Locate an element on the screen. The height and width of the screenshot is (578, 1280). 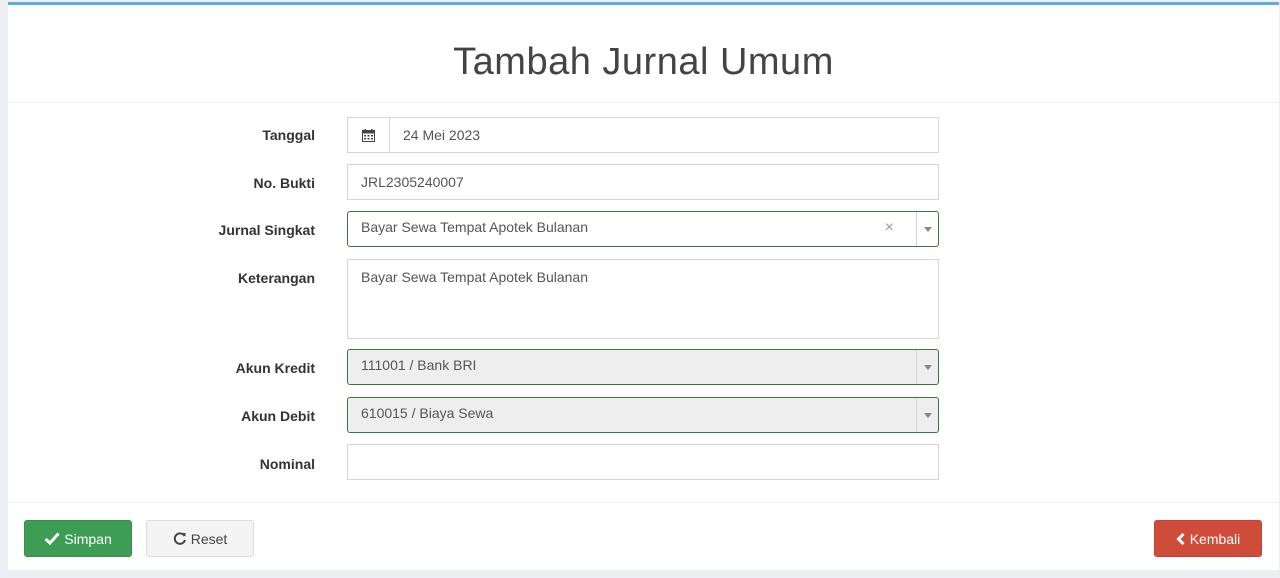
header-divider is located at coordinates (643, 102).